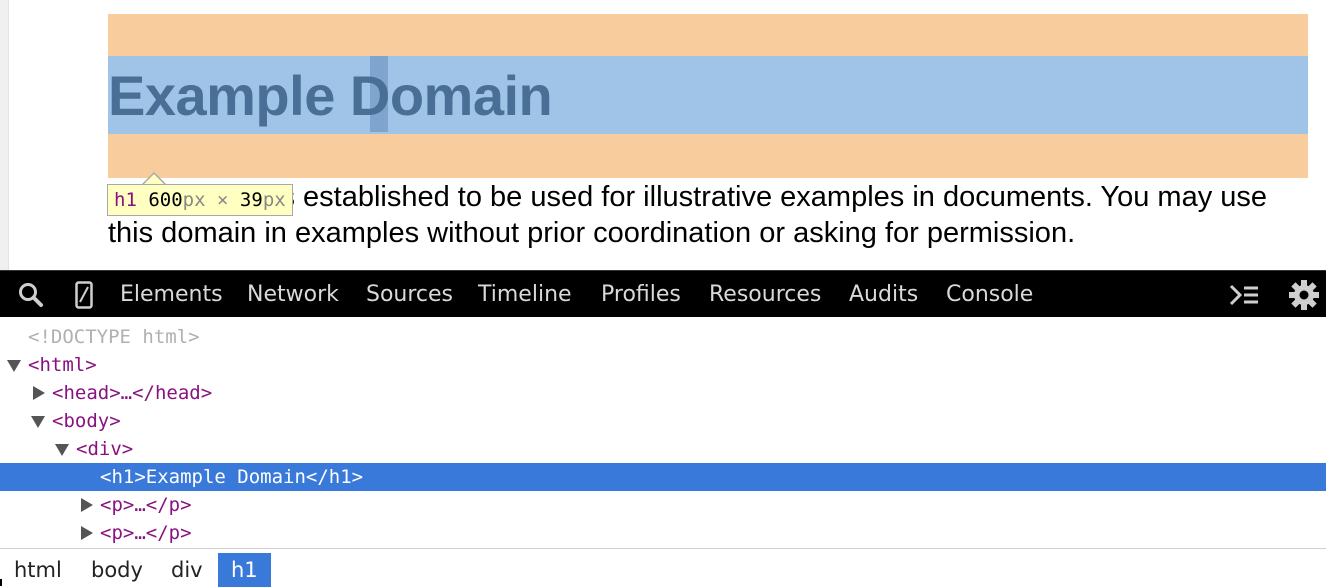 This screenshot has width=1326, height=587. I want to click on gear-icon, so click(1304, 294).